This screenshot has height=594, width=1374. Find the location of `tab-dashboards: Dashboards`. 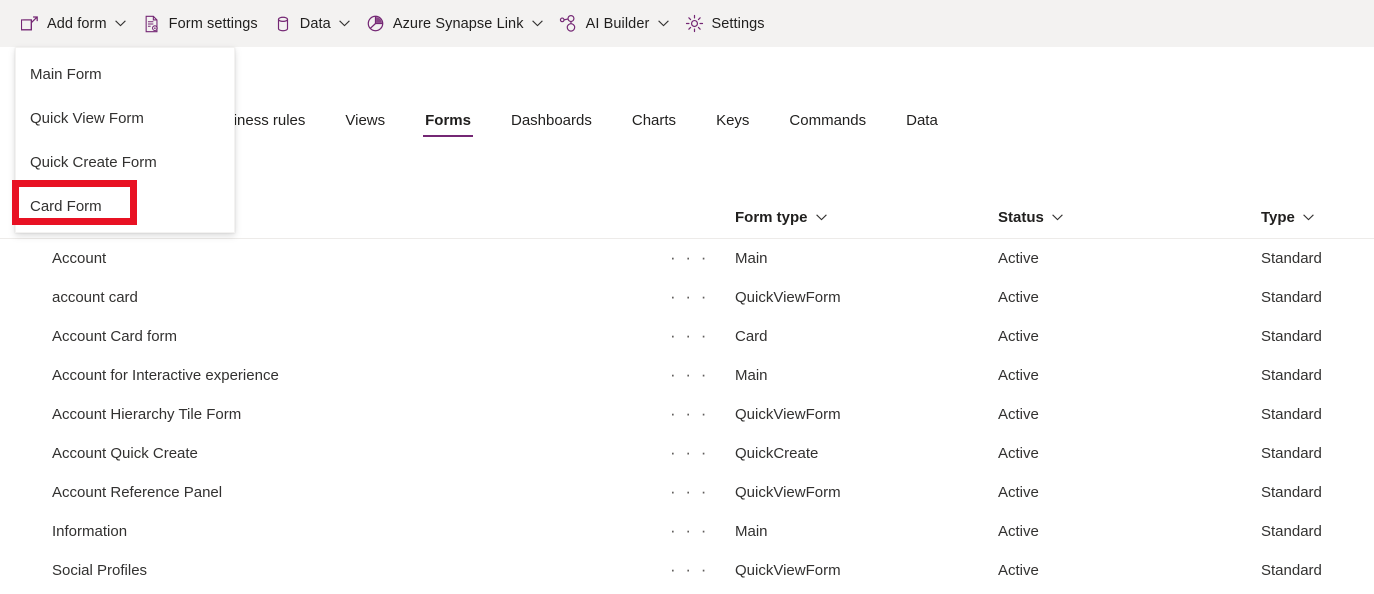

tab-dashboards: Dashboards is located at coordinates (551, 123).